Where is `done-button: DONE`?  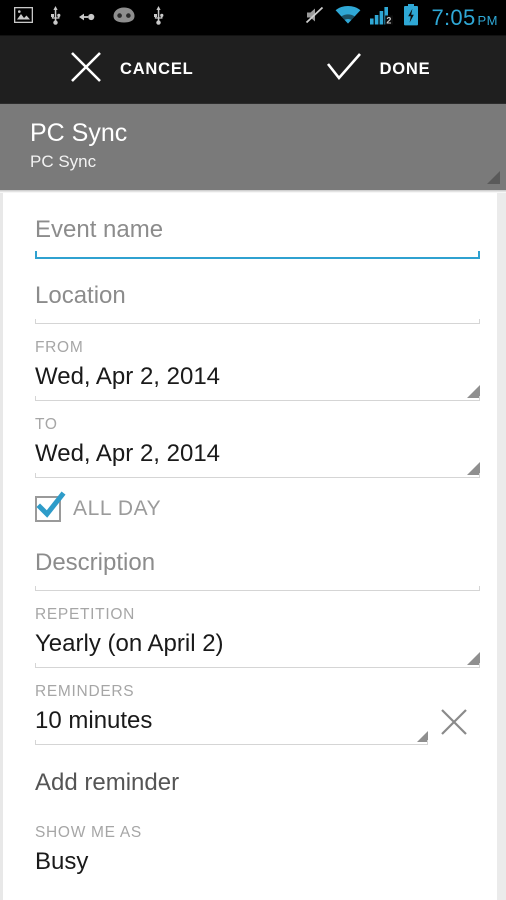
done-button: DONE is located at coordinates (378, 69).